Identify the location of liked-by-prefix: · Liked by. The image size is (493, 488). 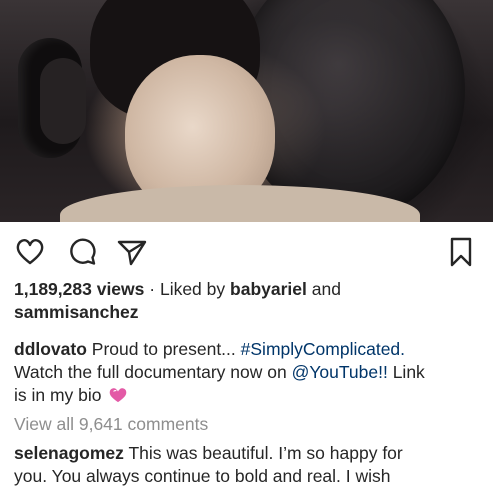
(187, 289).